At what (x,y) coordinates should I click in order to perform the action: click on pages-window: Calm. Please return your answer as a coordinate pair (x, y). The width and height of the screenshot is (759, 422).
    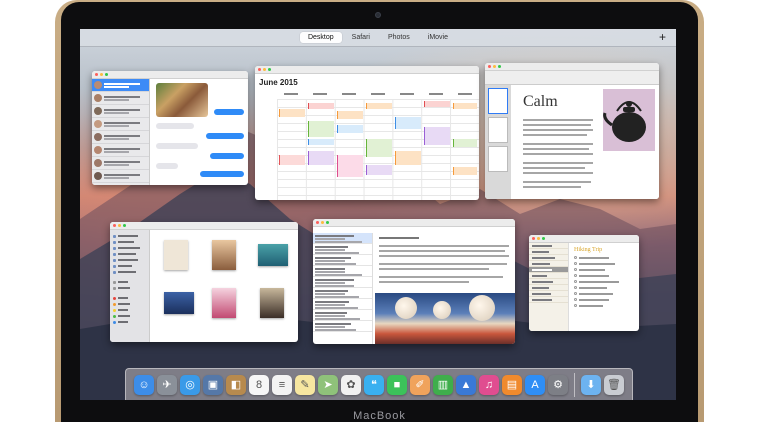
    Looking at the image, I should click on (572, 131).